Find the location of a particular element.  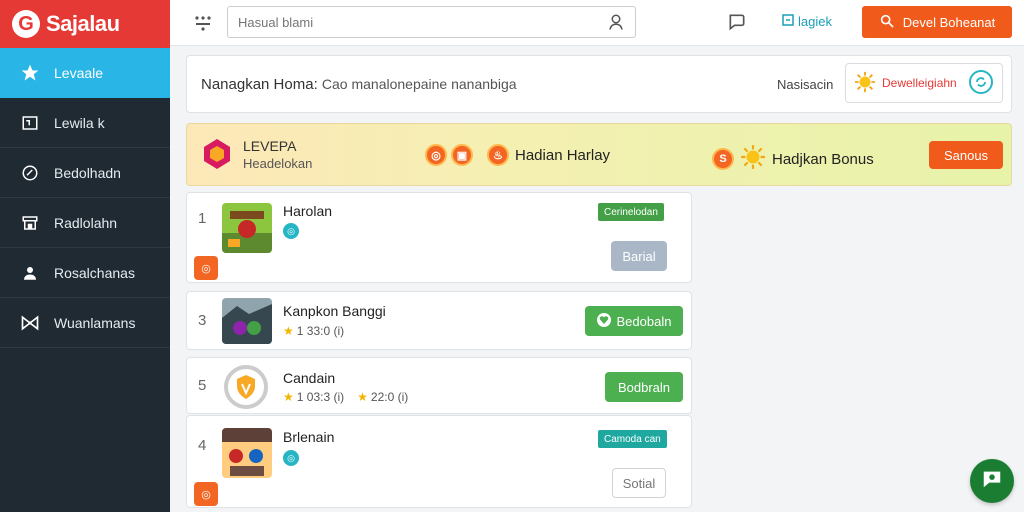

login-label: lagiek is located at coordinates (815, 21).